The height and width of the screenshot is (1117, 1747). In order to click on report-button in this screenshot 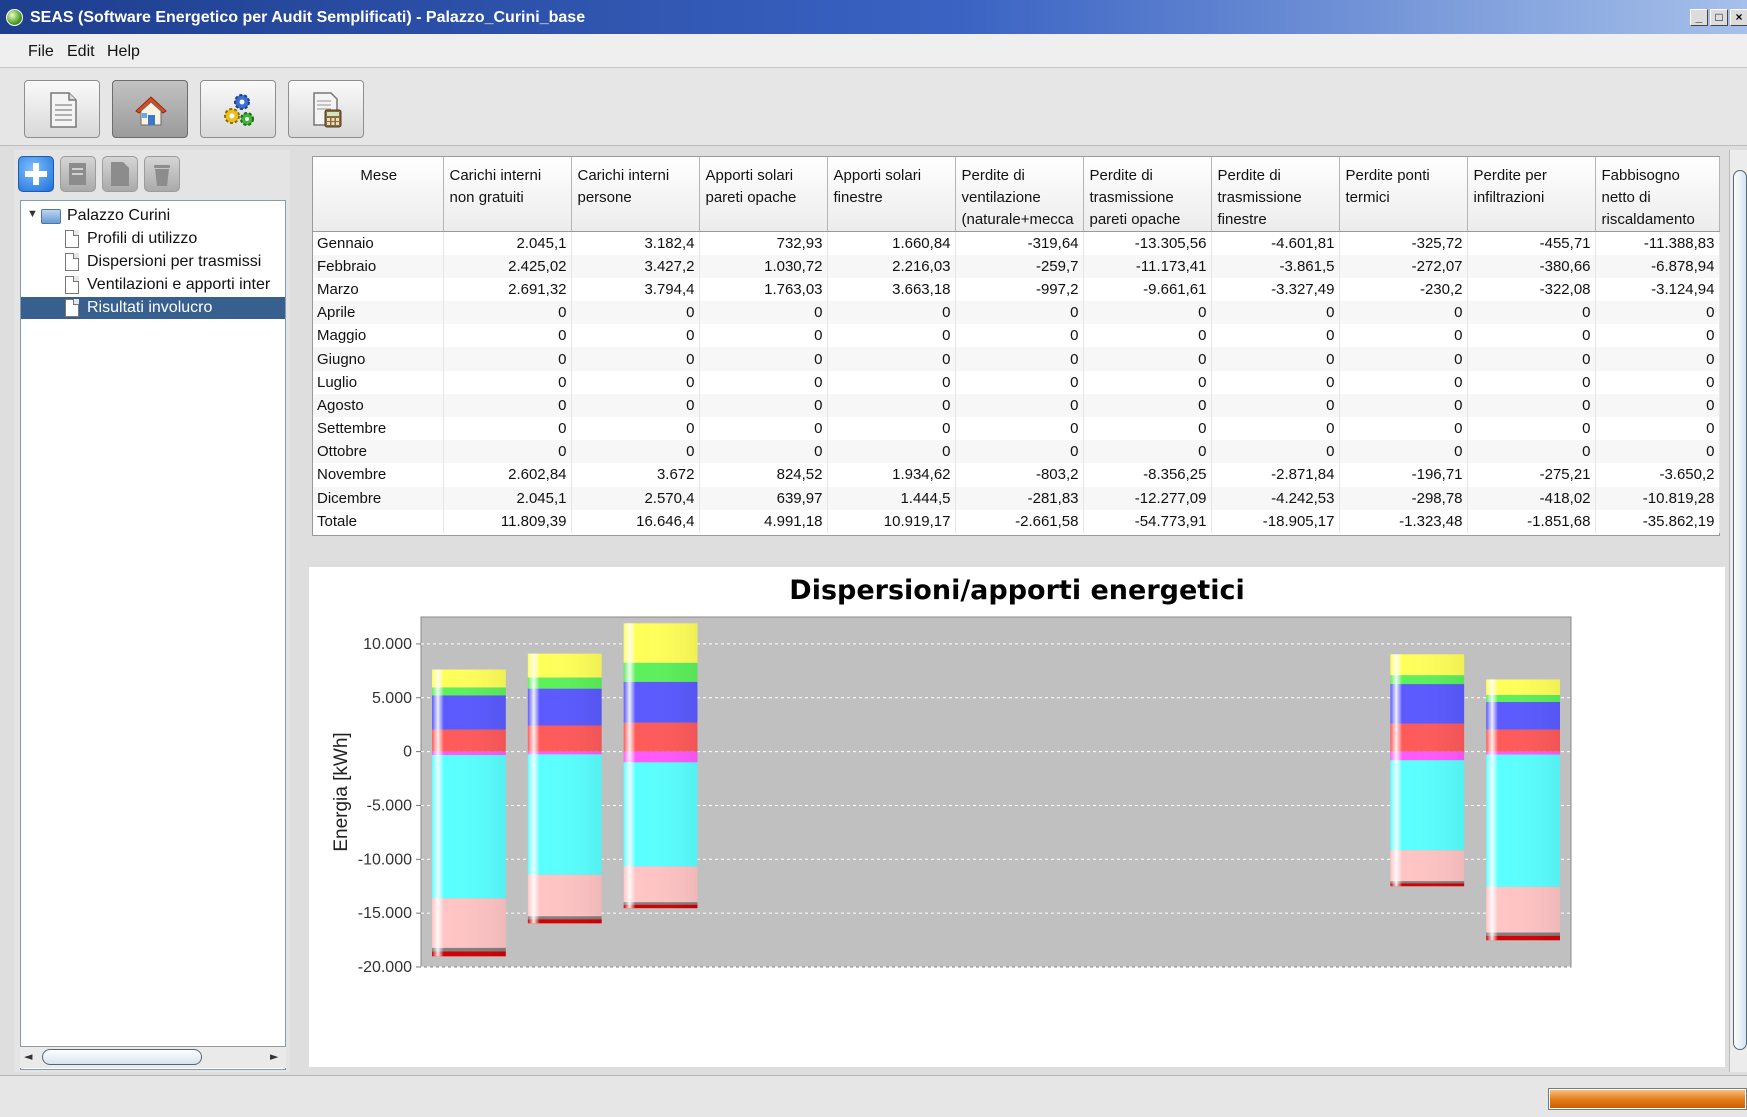, I will do `click(326, 109)`.